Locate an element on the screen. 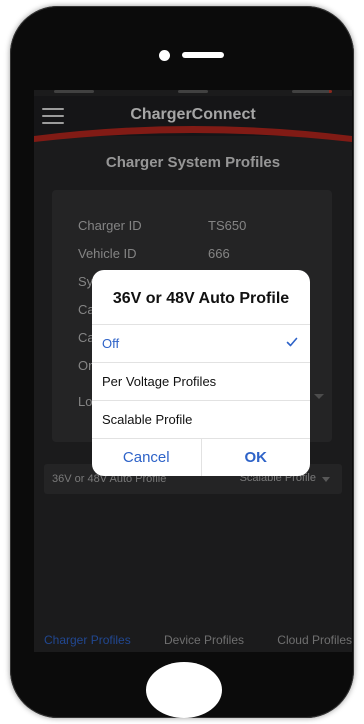 This screenshot has height=724, width=364. option-per-voltage-profiles: Per Voltage Profiles is located at coordinates (201, 381).